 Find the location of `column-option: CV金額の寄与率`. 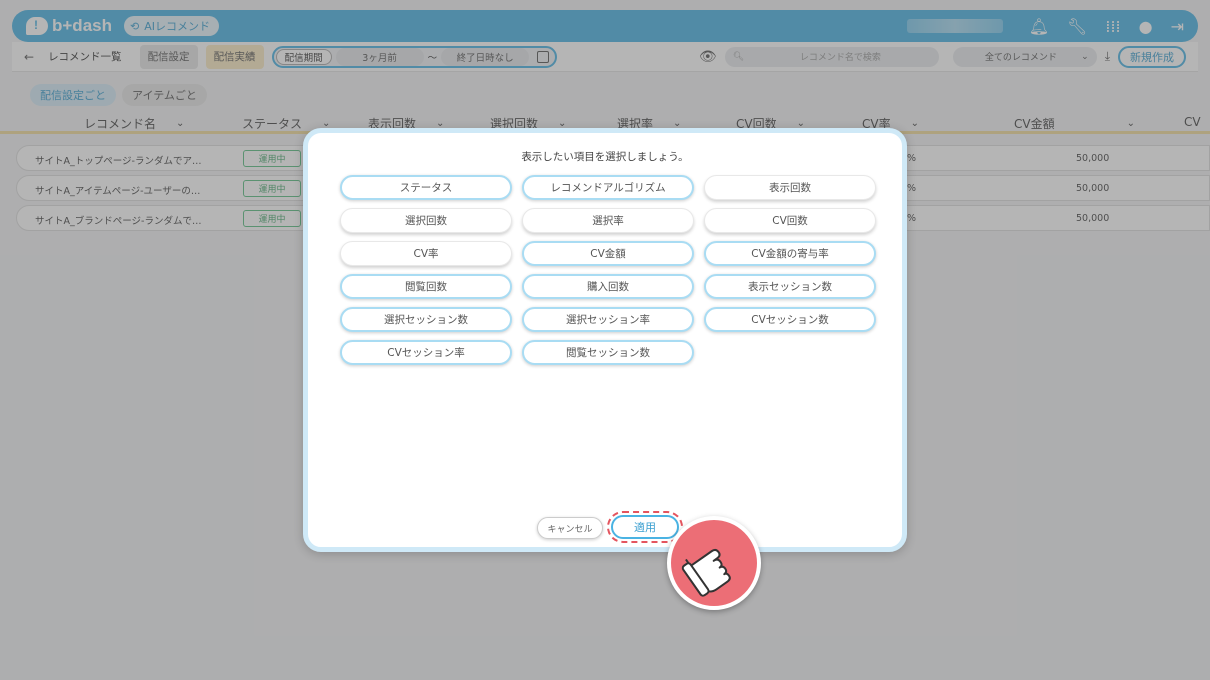

column-option: CV金額の寄与率 is located at coordinates (790, 253).